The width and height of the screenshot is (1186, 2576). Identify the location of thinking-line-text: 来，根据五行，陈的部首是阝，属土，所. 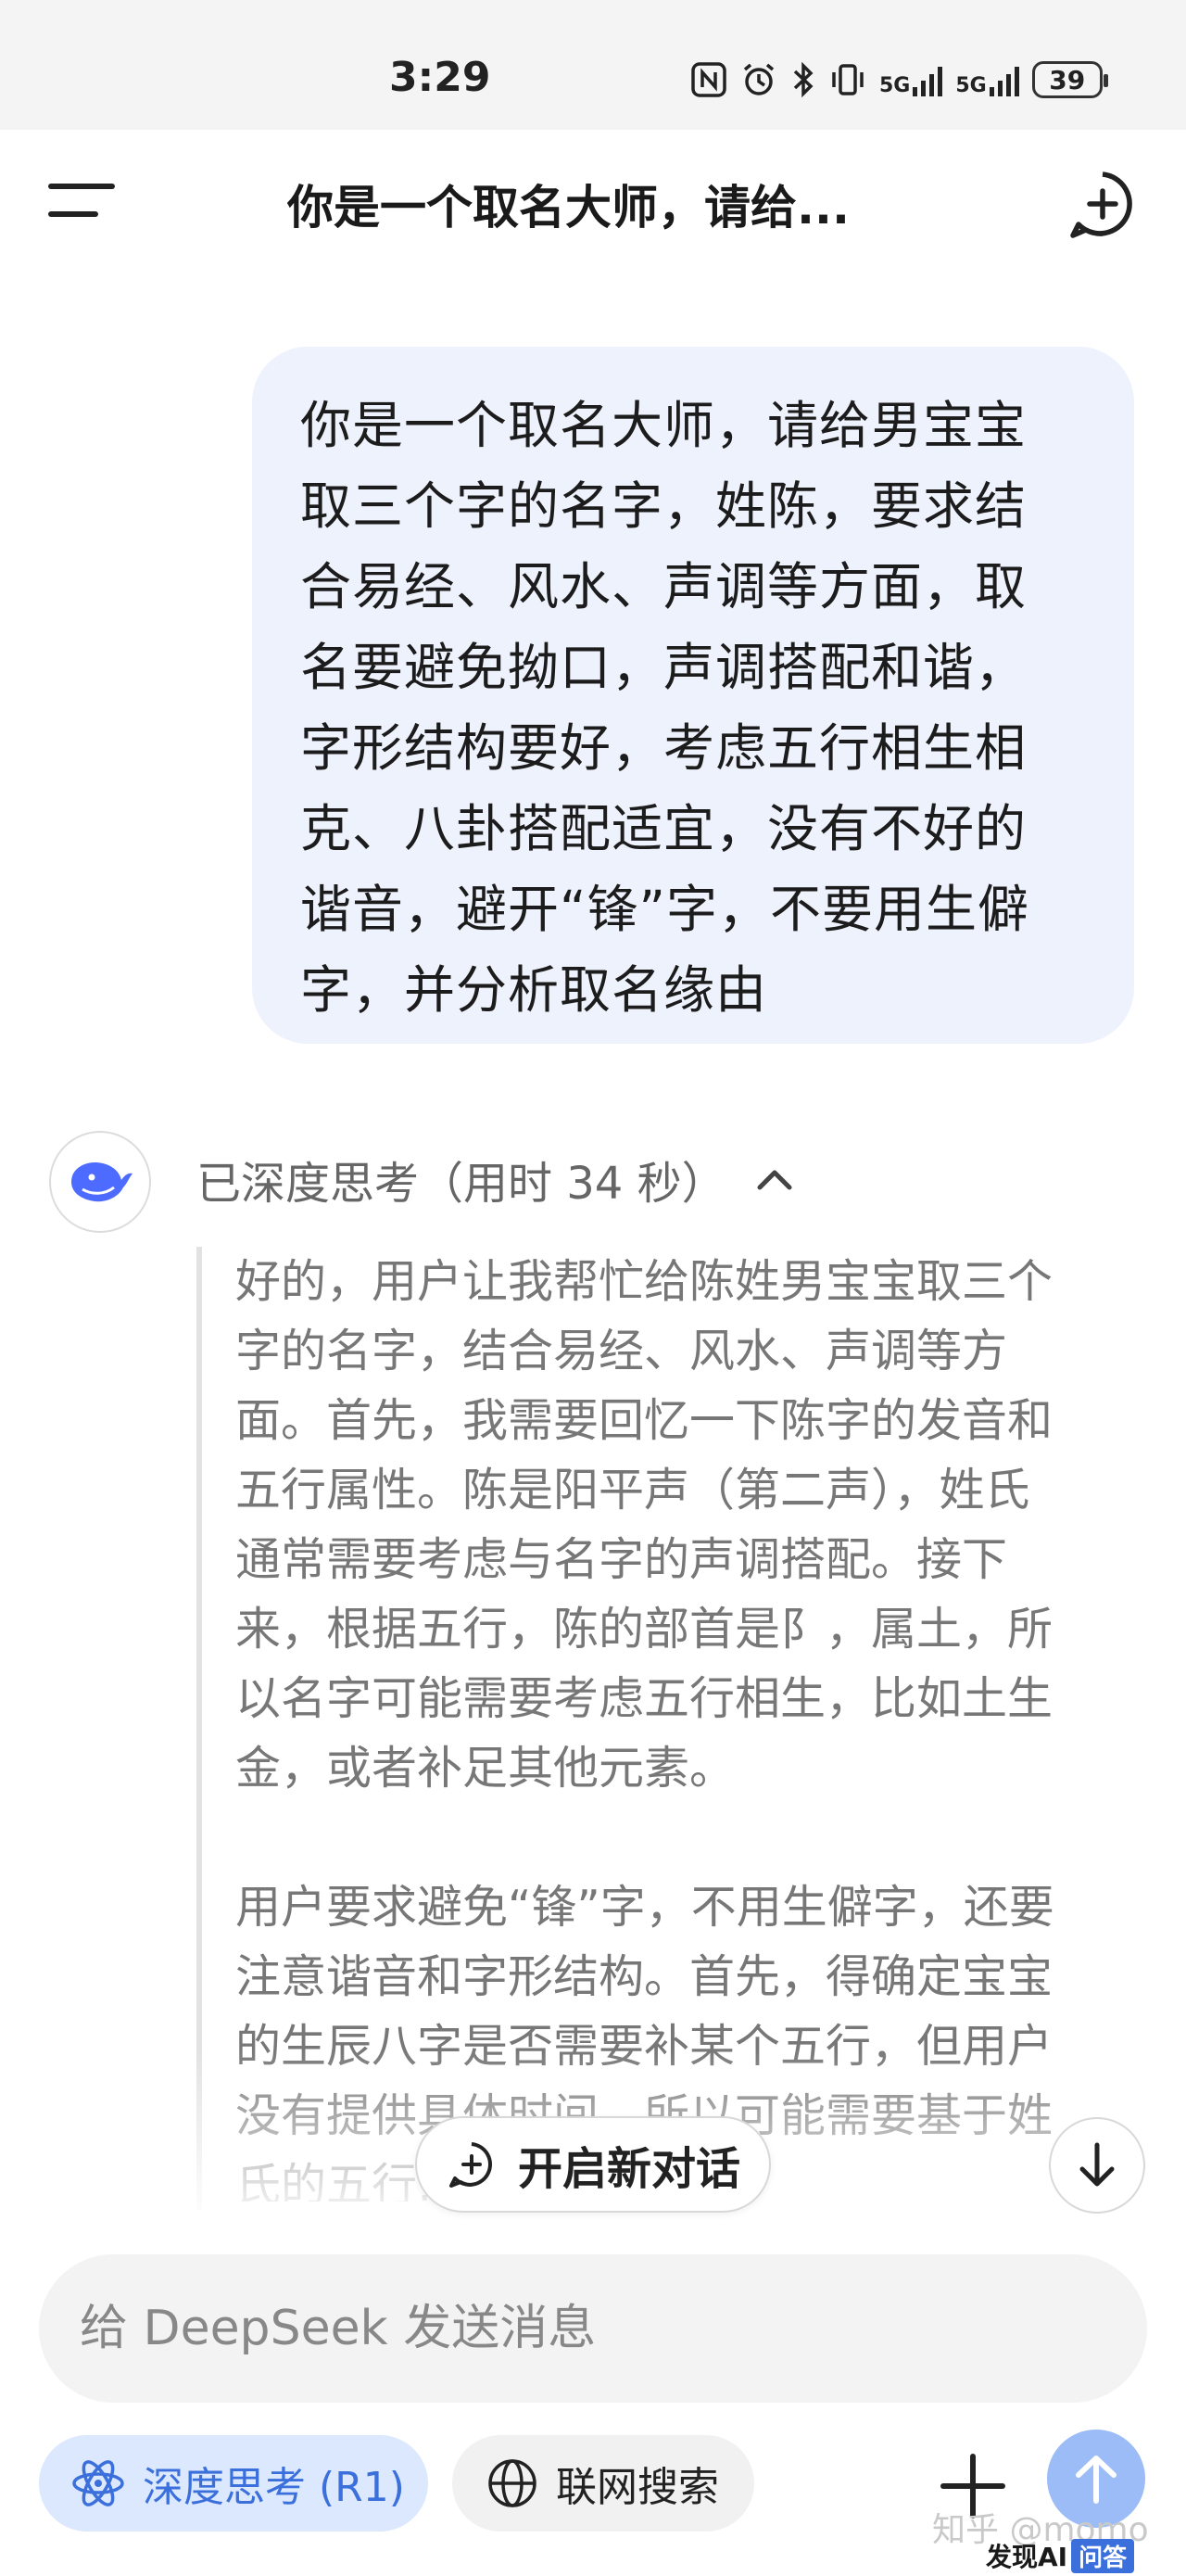
(644, 1630).